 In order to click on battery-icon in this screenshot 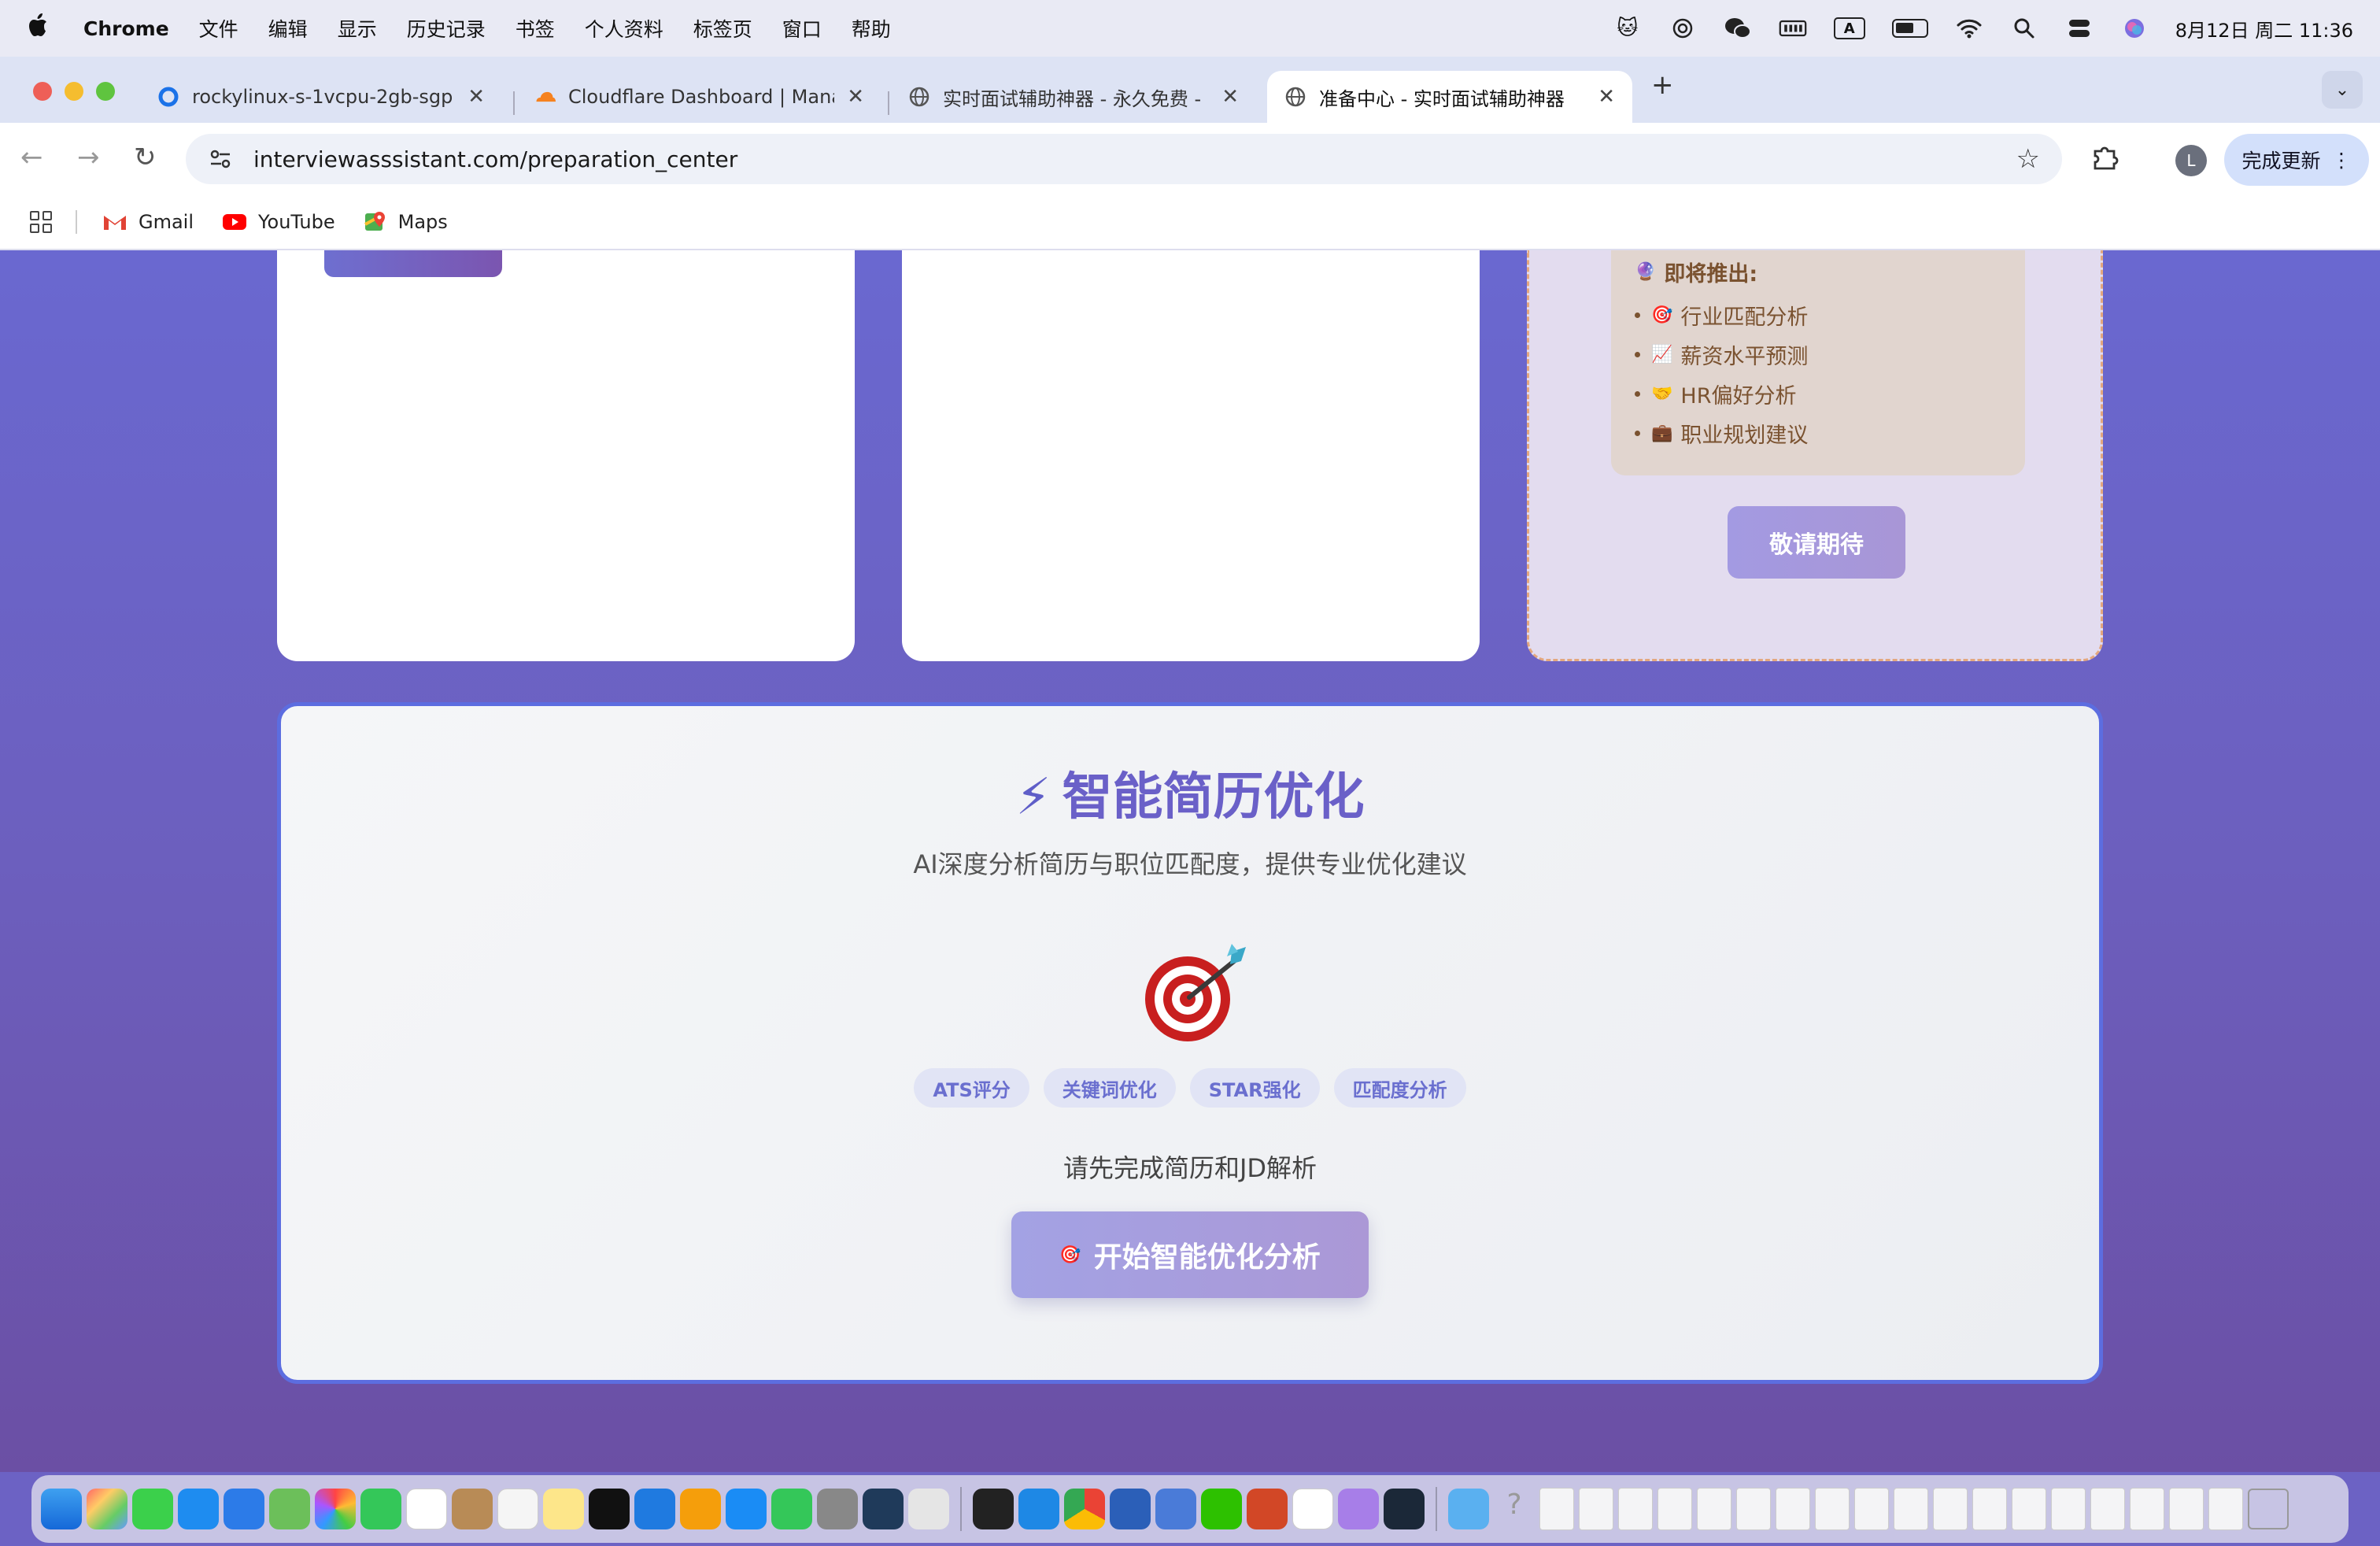, I will do `click(1909, 28)`.